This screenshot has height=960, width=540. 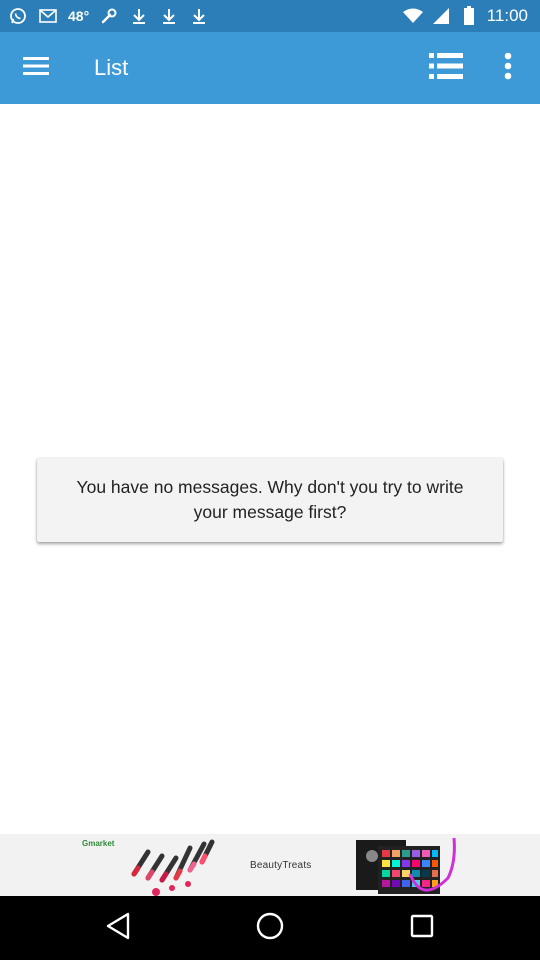 I want to click on list-view-icon, so click(x=446, y=68).